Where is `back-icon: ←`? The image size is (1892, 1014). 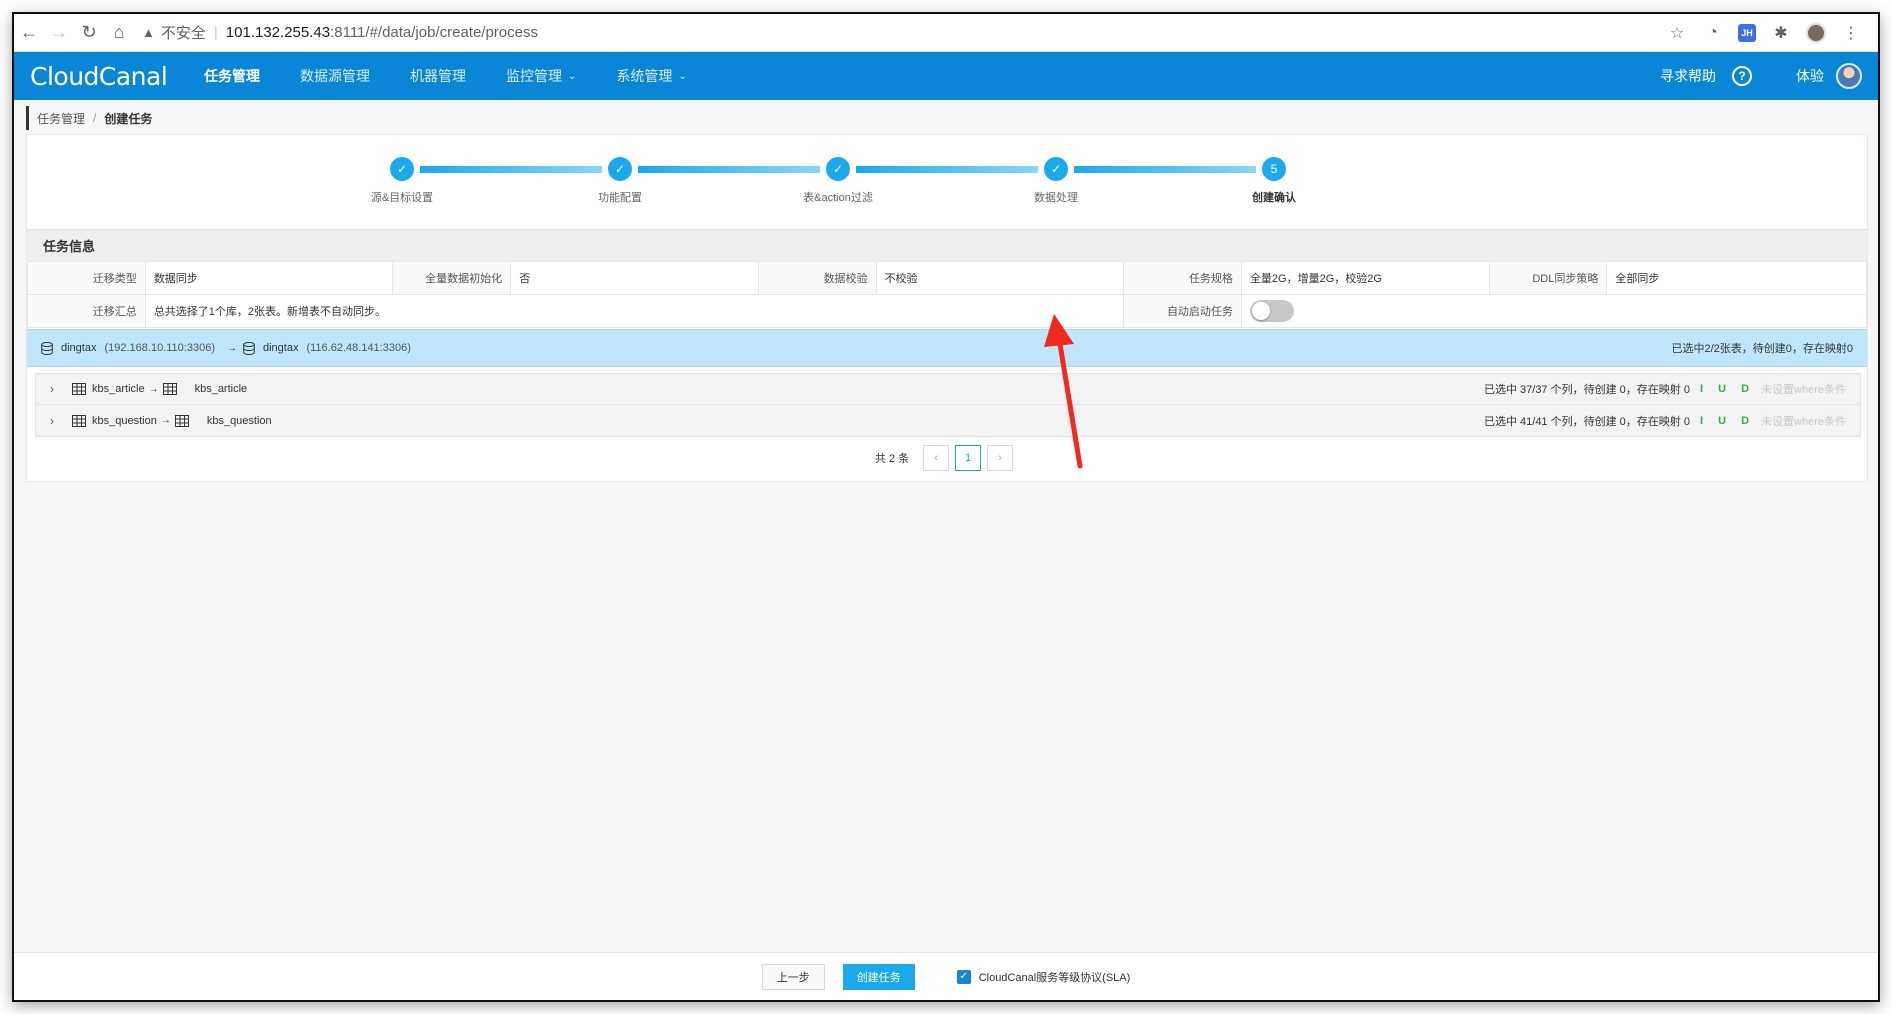 back-icon: ← is located at coordinates (29, 33).